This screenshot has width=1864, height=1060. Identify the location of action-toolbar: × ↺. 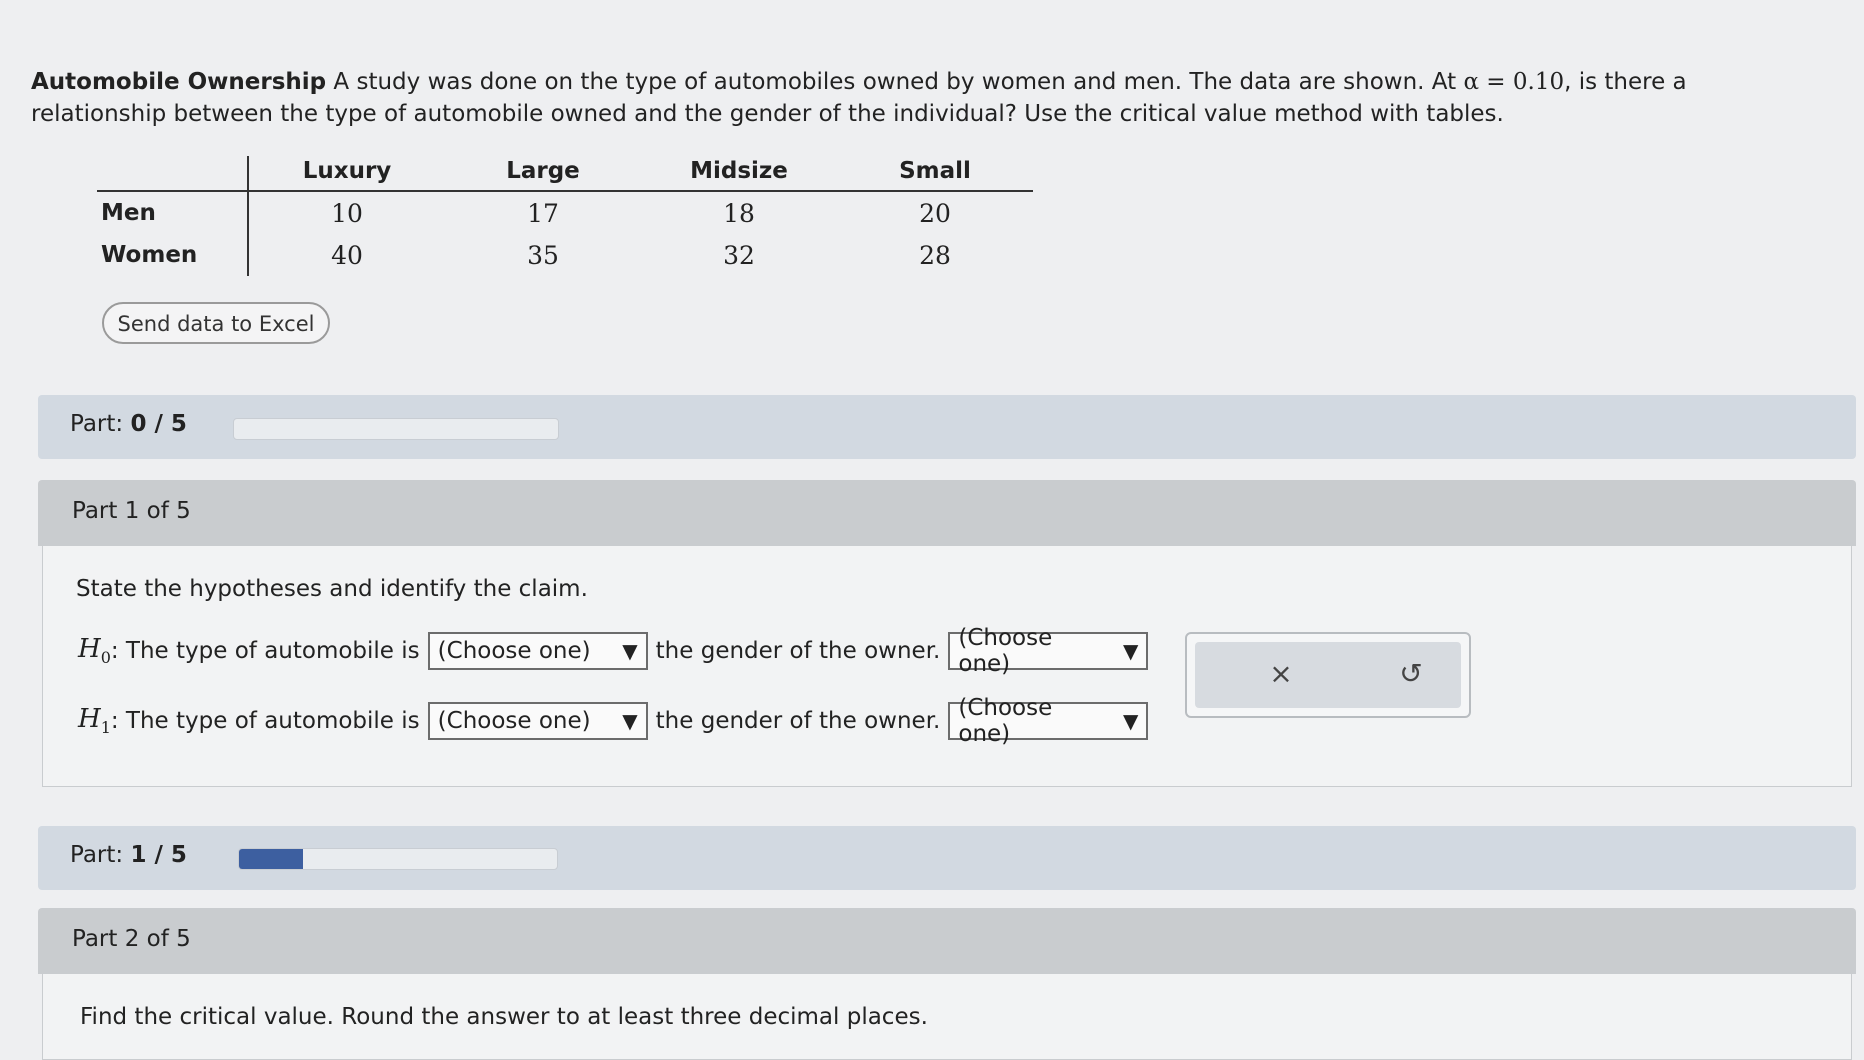
(1328, 675).